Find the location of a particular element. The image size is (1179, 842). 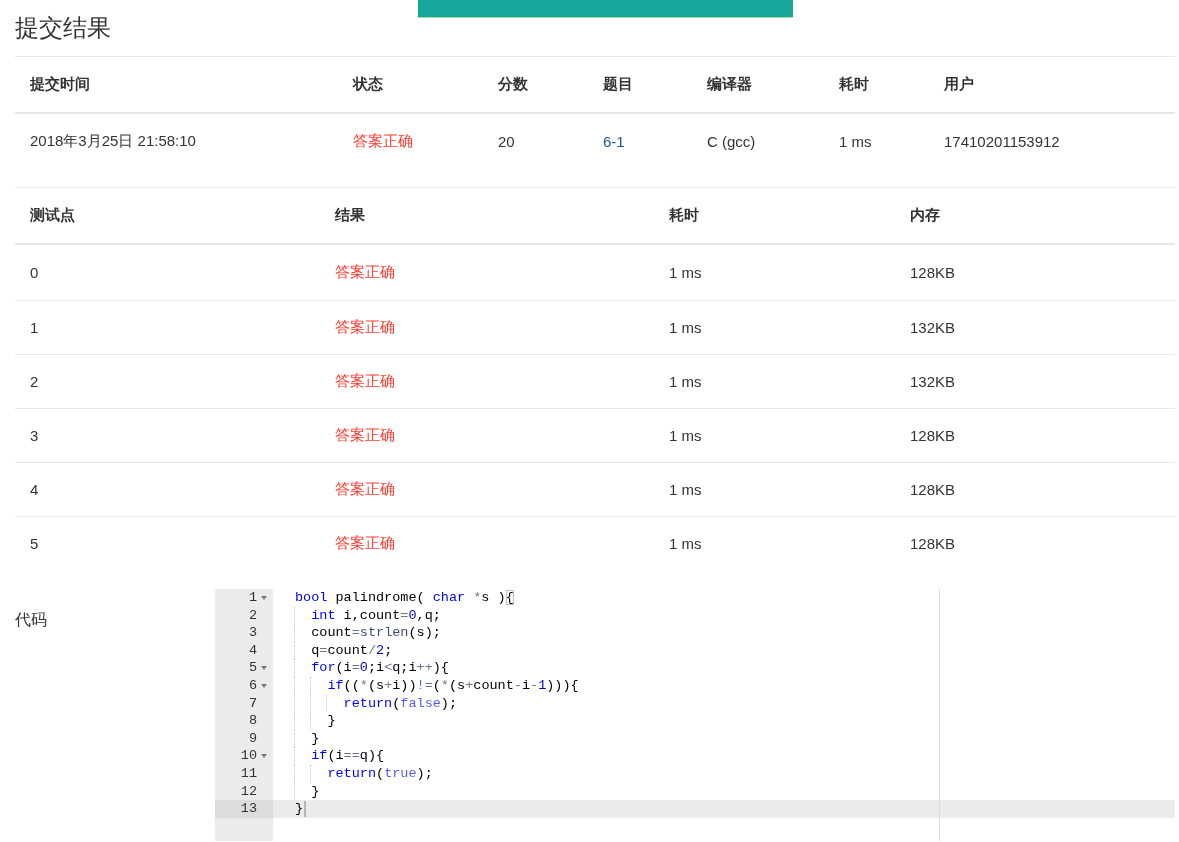

column-header: 状态 is located at coordinates (368, 84).